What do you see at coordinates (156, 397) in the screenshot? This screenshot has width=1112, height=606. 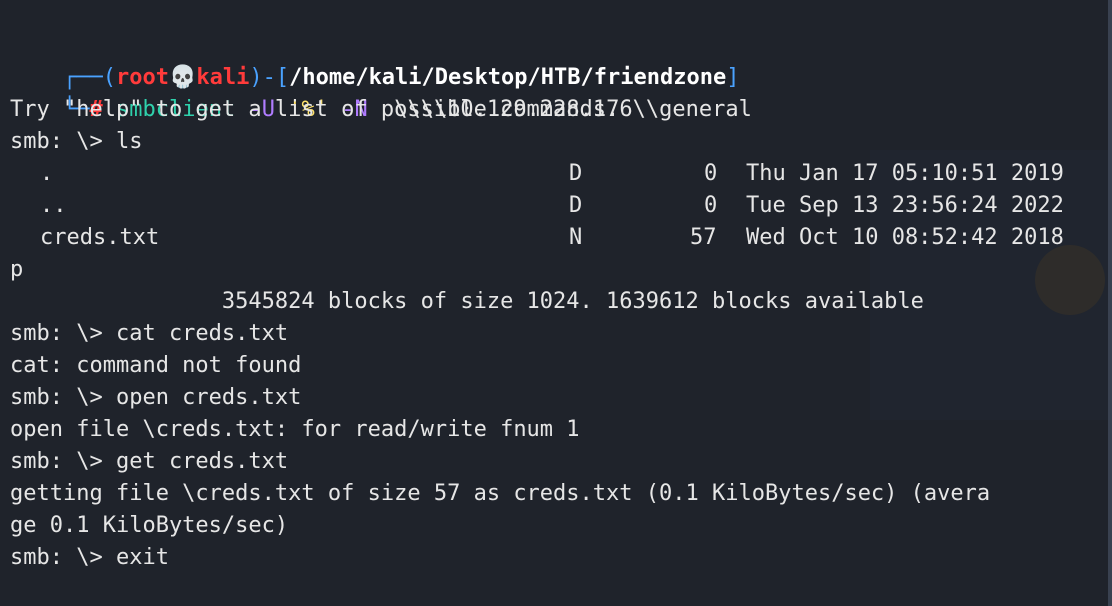 I see `open-command-line: smb: \> open creds.txt` at bounding box center [156, 397].